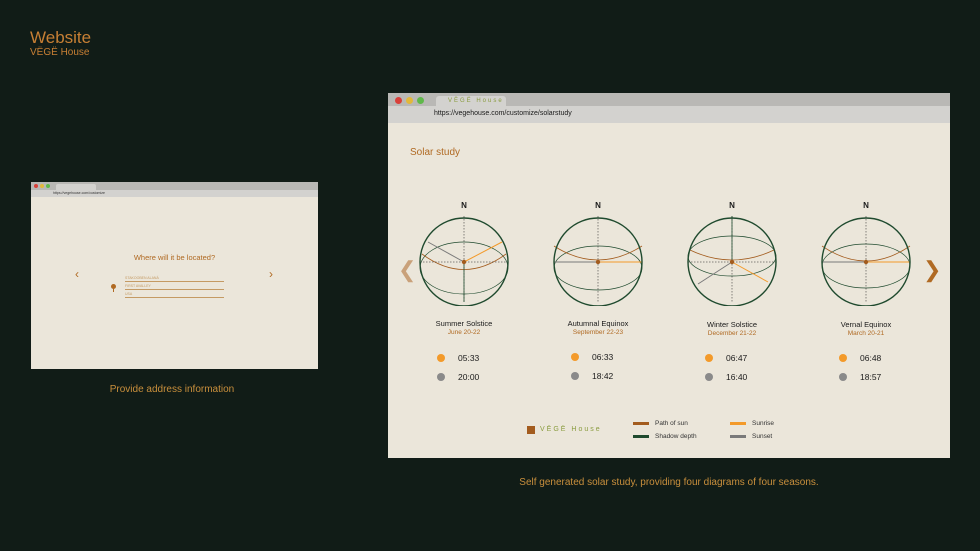 Image resolution: width=980 pixels, height=551 pixels. Describe the element at coordinates (738, 436) in the screenshot. I see `legend-swatch-sunset` at that location.